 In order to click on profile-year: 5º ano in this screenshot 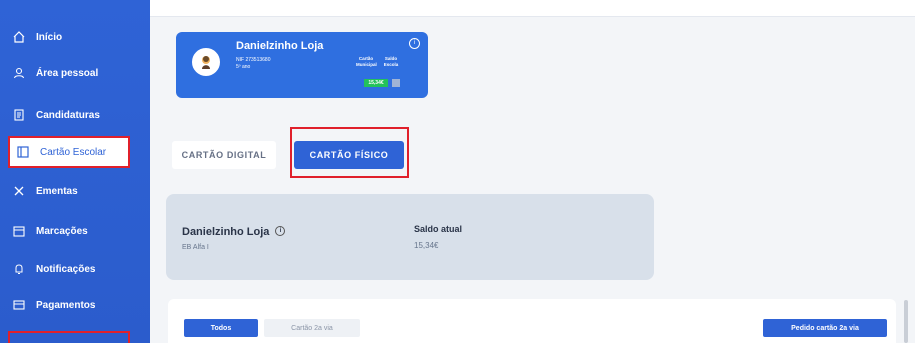, I will do `click(243, 67)`.